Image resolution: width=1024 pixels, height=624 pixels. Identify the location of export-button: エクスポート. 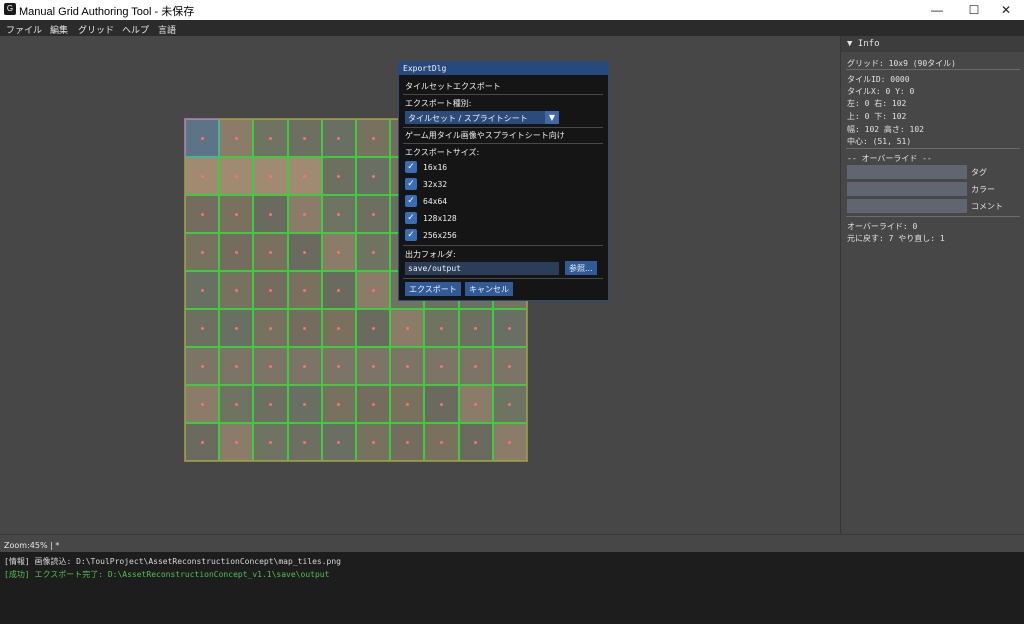
(433, 289).